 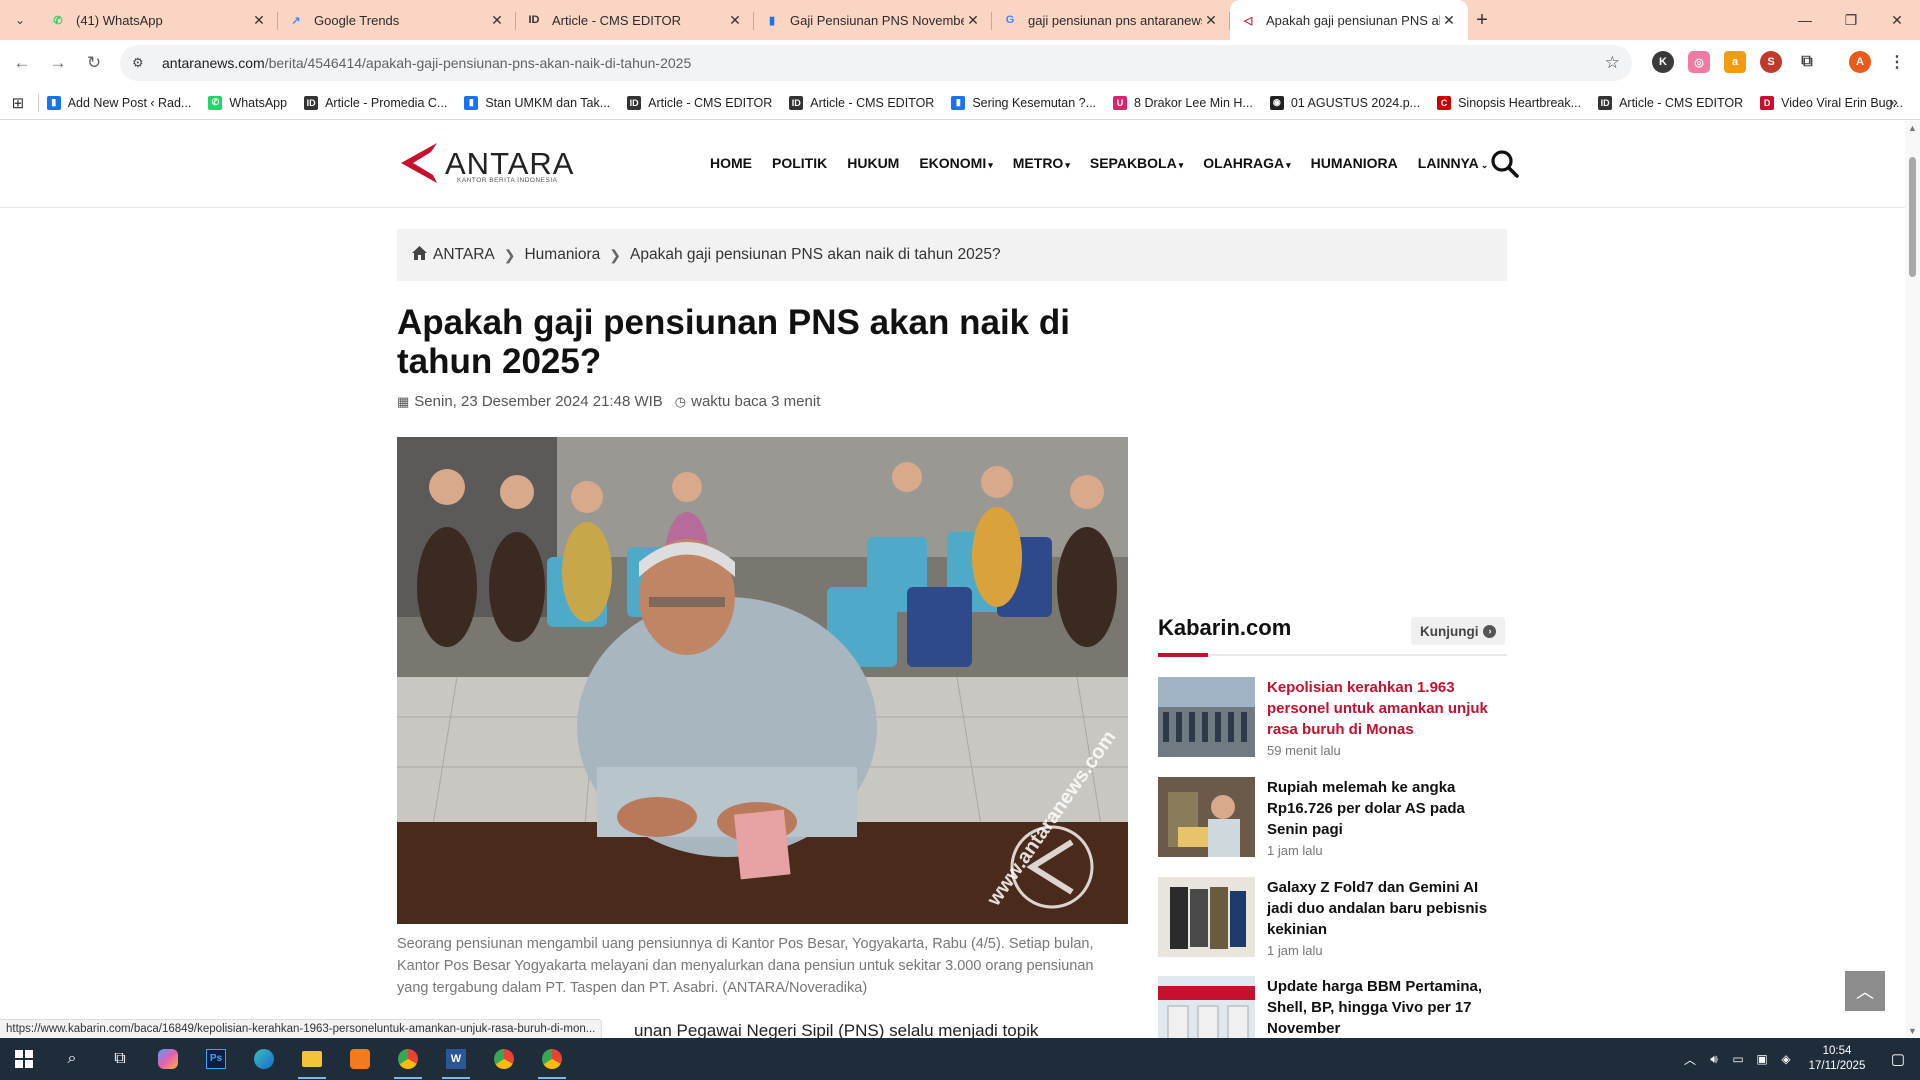 What do you see at coordinates (1807, 62) in the screenshot?
I see `extensions-puzzle-icon: ⧉` at bounding box center [1807, 62].